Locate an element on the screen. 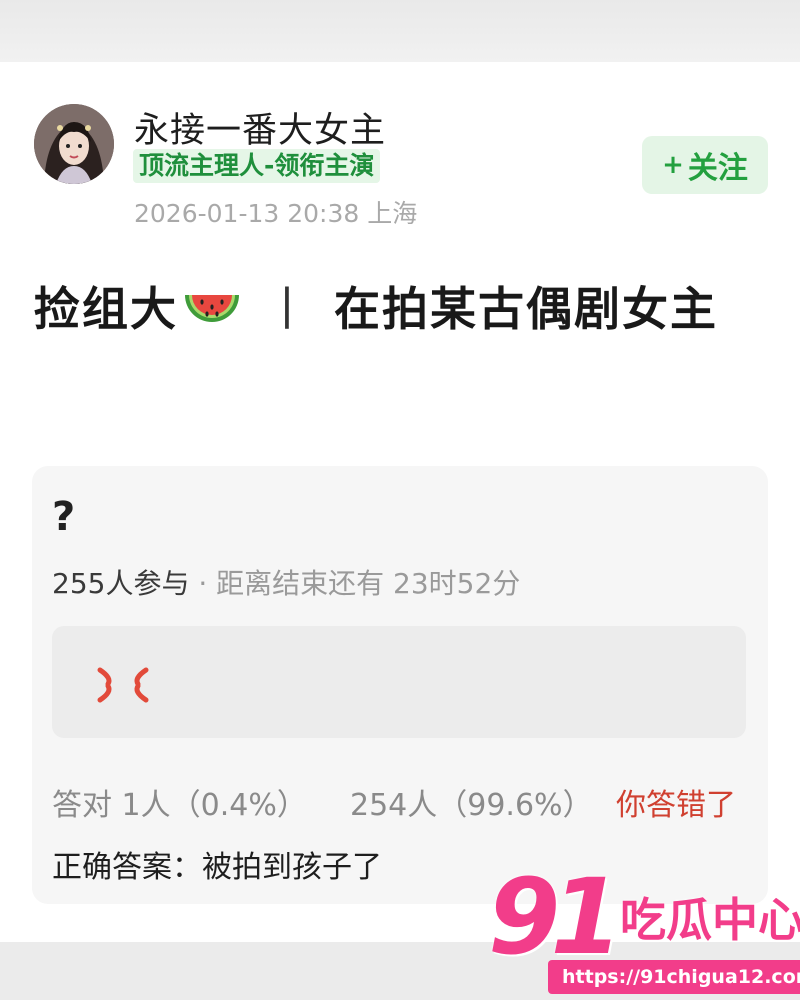 Image resolution: width=800 pixels, height=1000 pixels. avatar-portrait-icon is located at coordinates (74, 144).